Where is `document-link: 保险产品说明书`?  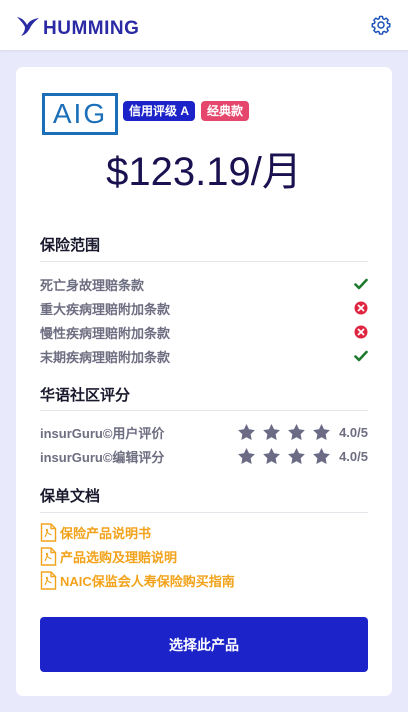 document-link: 保险产品说明书 is located at coordinates (95, 532).